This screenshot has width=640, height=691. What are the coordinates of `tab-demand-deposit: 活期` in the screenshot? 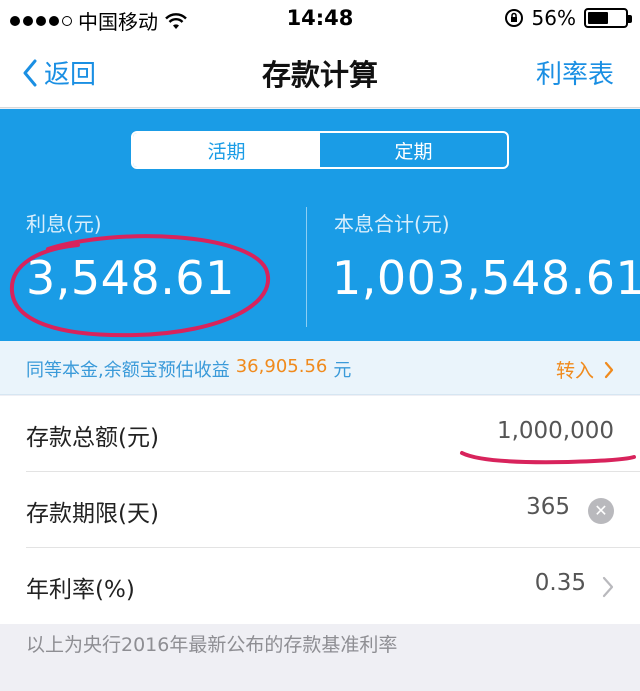 It's located at (226, 150).